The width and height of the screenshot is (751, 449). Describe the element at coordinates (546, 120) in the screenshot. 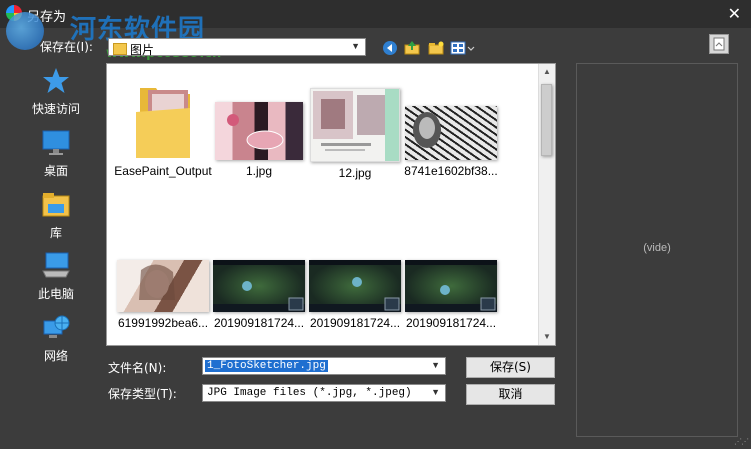

I see `scroll-thumb` at that location.